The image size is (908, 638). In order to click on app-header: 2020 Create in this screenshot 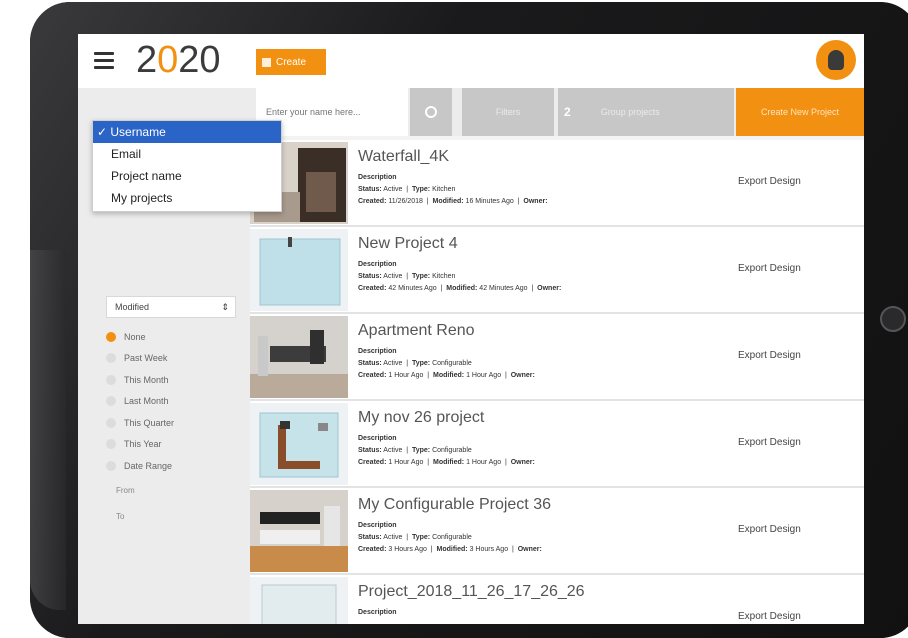, I will do `click(471, 61)`.